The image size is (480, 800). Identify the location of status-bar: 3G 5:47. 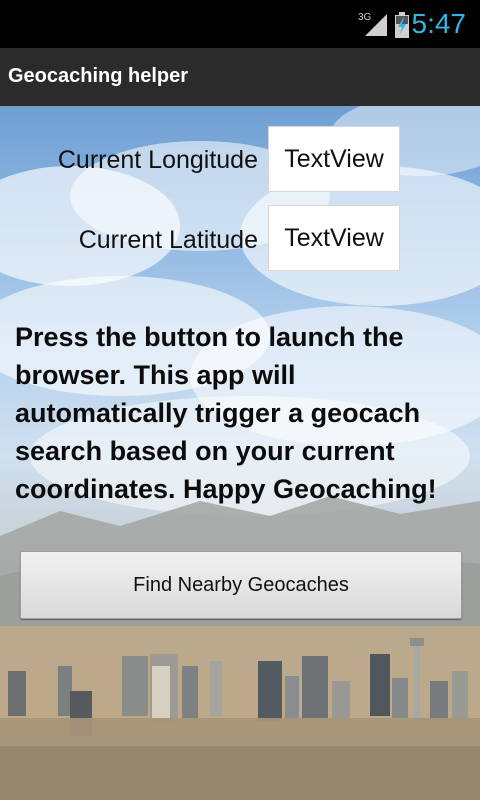
(240, 24).